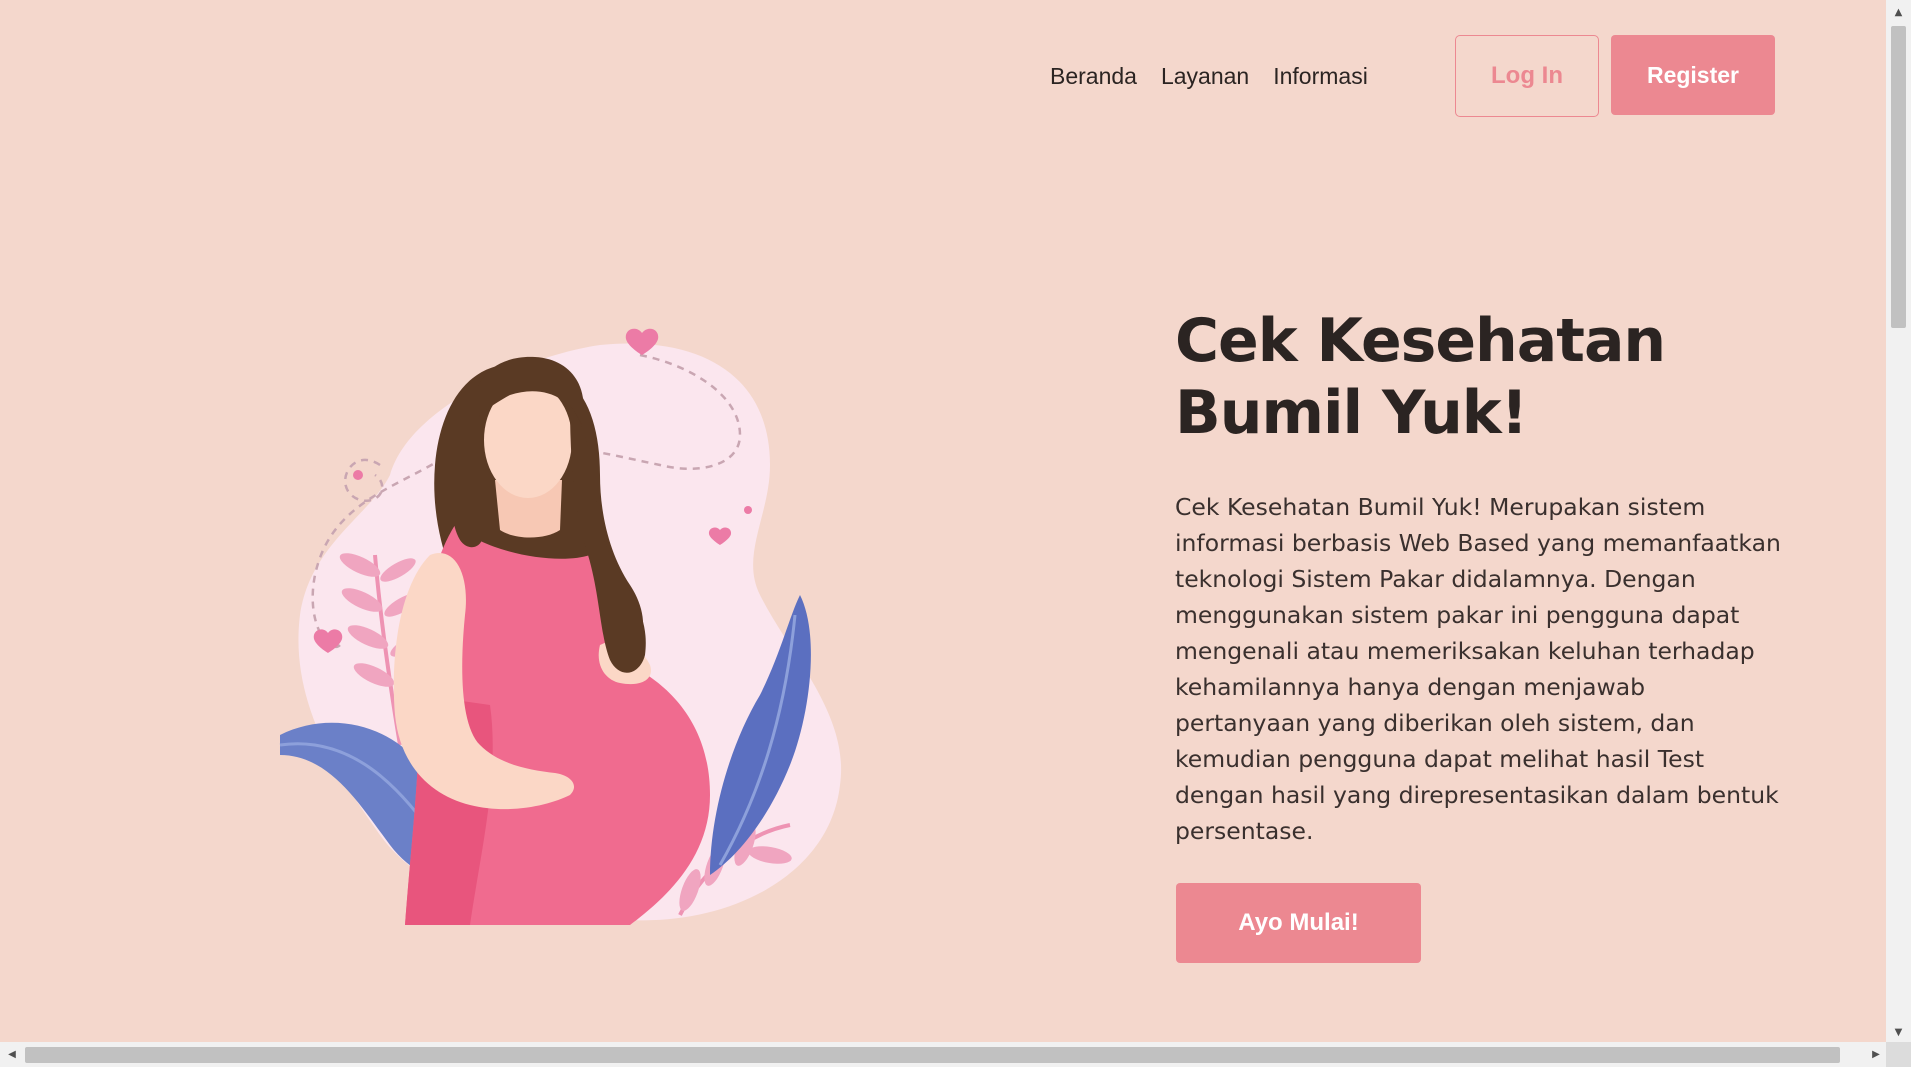 The width and height of the screenshot is (1911, 1067). I want to click on nav-link-layanan: Layanan, so click(1205, 76).